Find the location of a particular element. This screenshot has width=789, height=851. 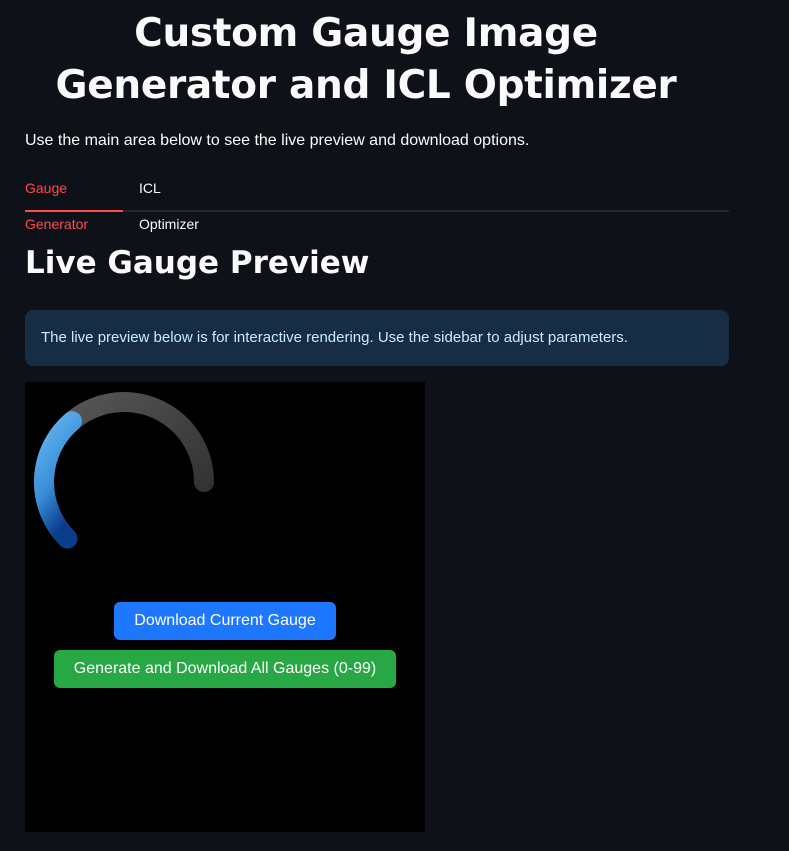

download-current-gauge-button: Download Current Gauge is located at coordinates (225, 621).